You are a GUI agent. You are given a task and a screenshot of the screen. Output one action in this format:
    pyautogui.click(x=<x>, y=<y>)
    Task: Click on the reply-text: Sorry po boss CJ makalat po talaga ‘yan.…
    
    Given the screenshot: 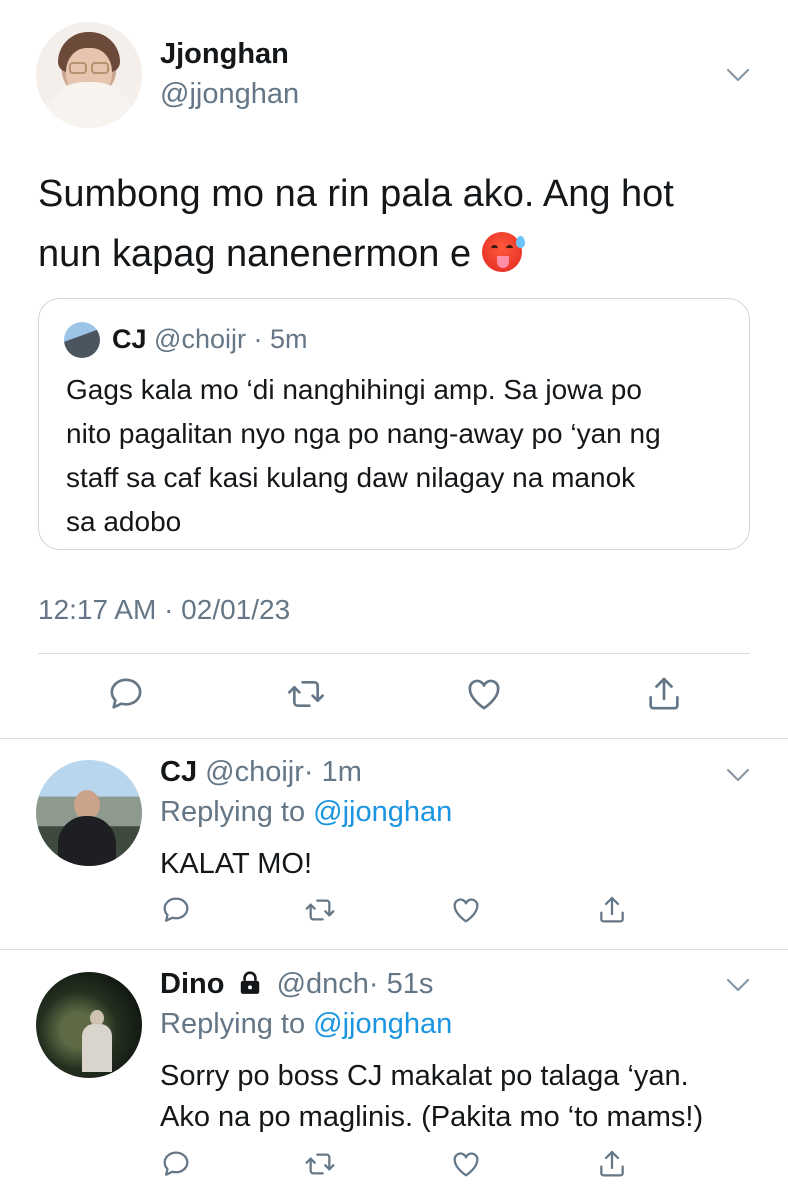 What is the action you would take?
    pyautogui.click(x=465, y=1097)
    